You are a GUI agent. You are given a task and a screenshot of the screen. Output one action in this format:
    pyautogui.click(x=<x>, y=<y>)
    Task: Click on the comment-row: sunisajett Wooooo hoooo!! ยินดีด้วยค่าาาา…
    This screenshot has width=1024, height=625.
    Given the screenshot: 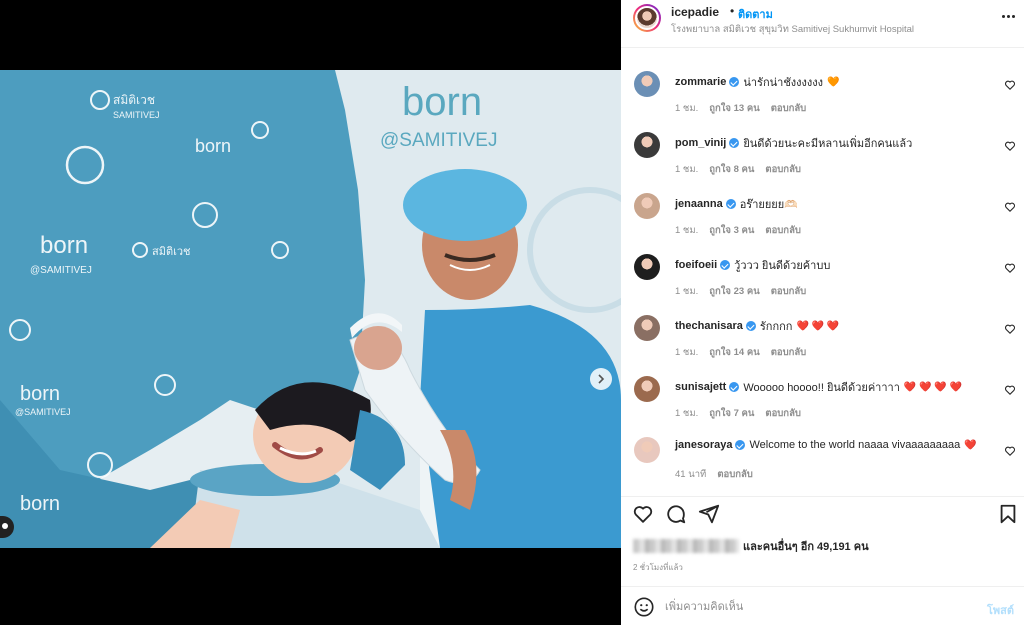 What is the action you would take?
    pyautogui.click(x=822, y=388)
    